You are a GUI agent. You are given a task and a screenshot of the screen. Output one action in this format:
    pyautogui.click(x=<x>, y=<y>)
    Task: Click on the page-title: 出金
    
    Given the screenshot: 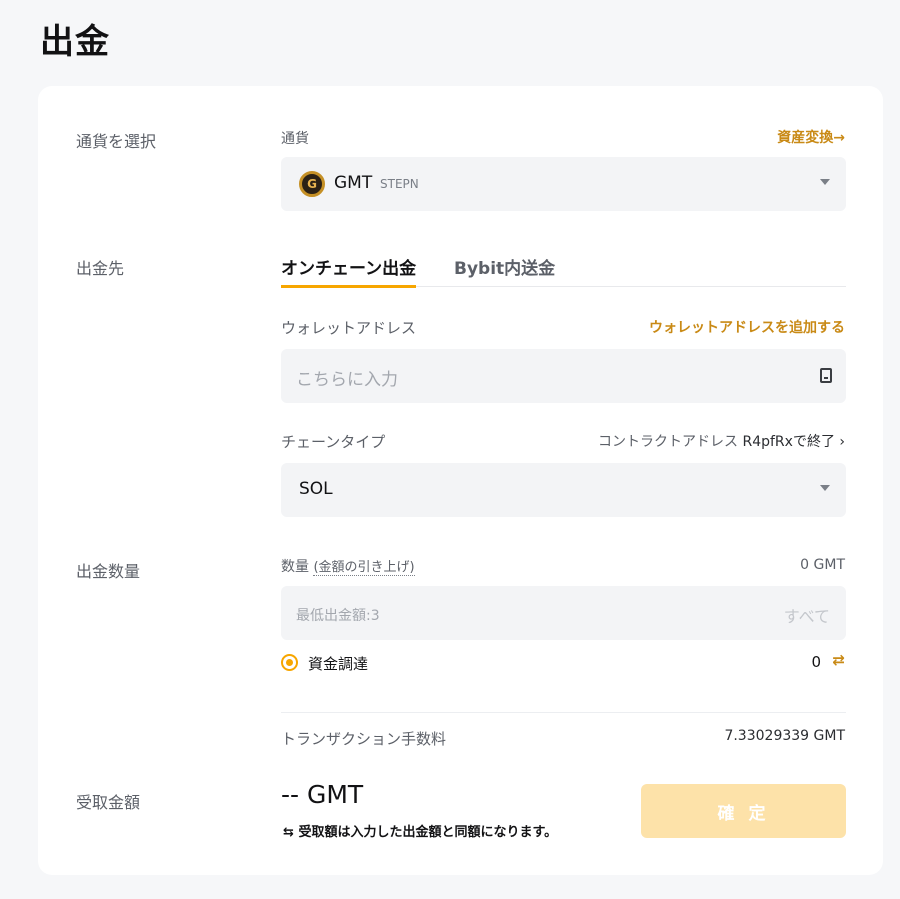 What is the action you would take?
    pyautogui.click(x=75, y=42)
    